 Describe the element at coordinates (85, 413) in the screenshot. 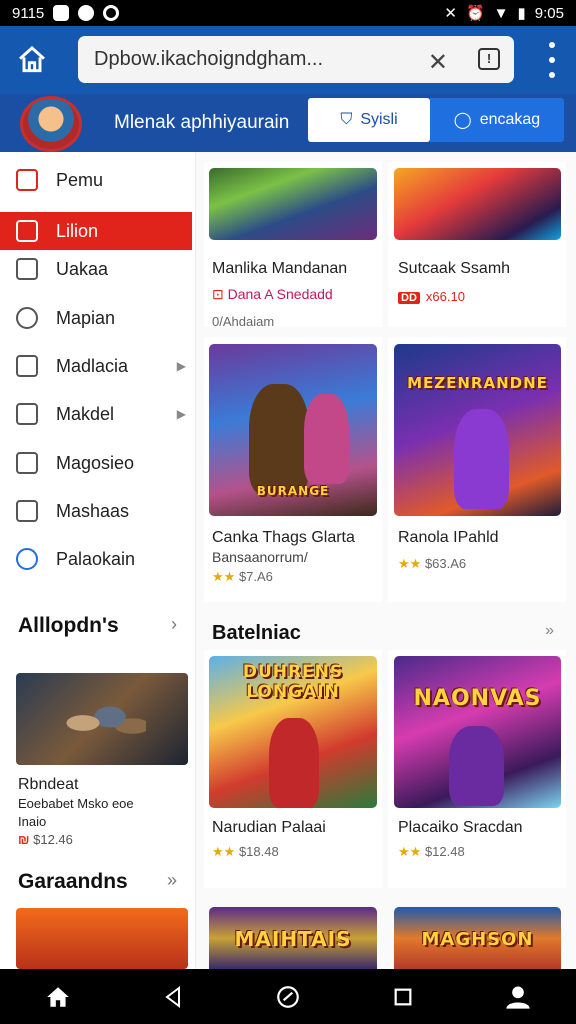

I see `sidebar-item-label: Makdel` at that location.